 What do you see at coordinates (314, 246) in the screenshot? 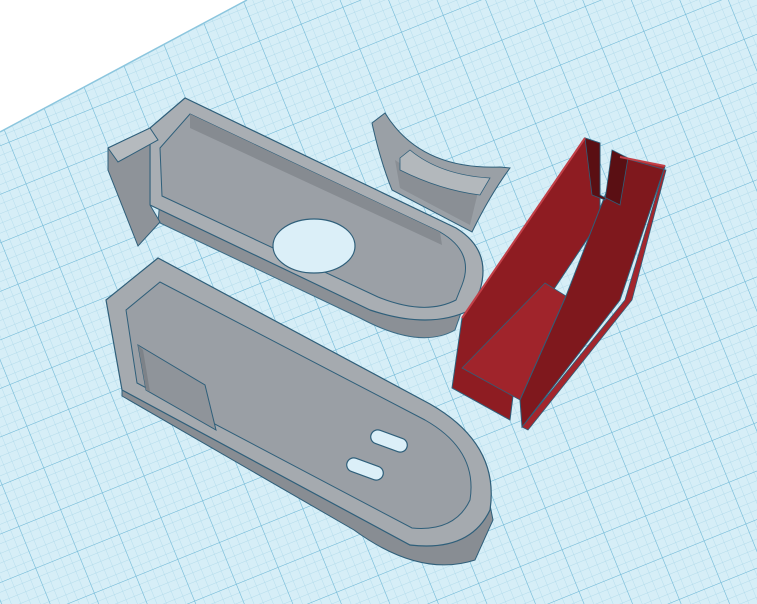
I see `round-hole` at bounding box center [314, 246].